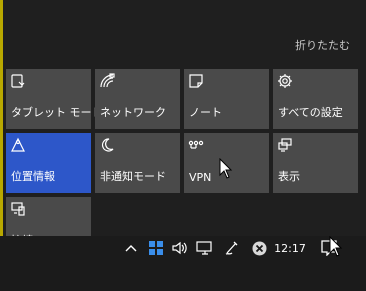 The image size is (366, 291). I want to click on tablet-mode-icon, so click(18, 81).